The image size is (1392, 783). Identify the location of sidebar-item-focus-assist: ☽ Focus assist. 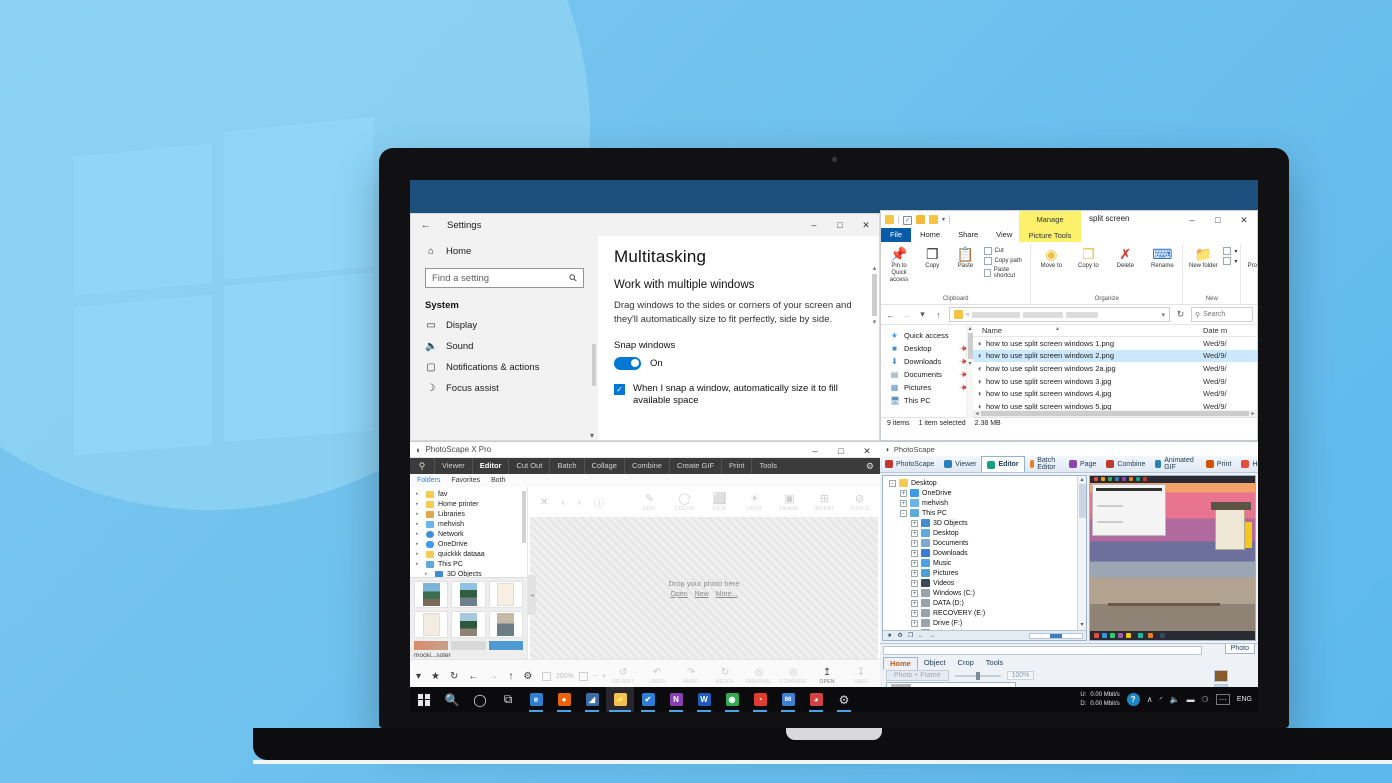
(504, 388).